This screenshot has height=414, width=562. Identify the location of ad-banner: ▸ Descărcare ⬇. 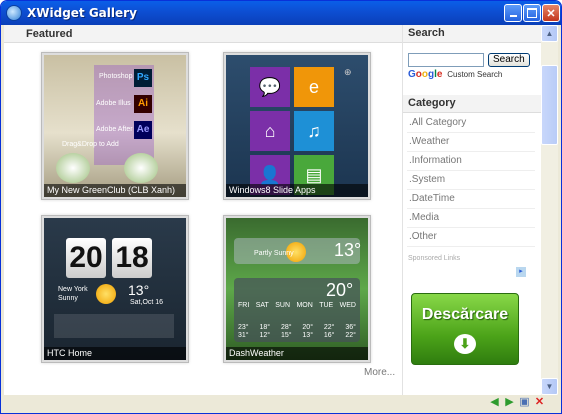
(466, 330).